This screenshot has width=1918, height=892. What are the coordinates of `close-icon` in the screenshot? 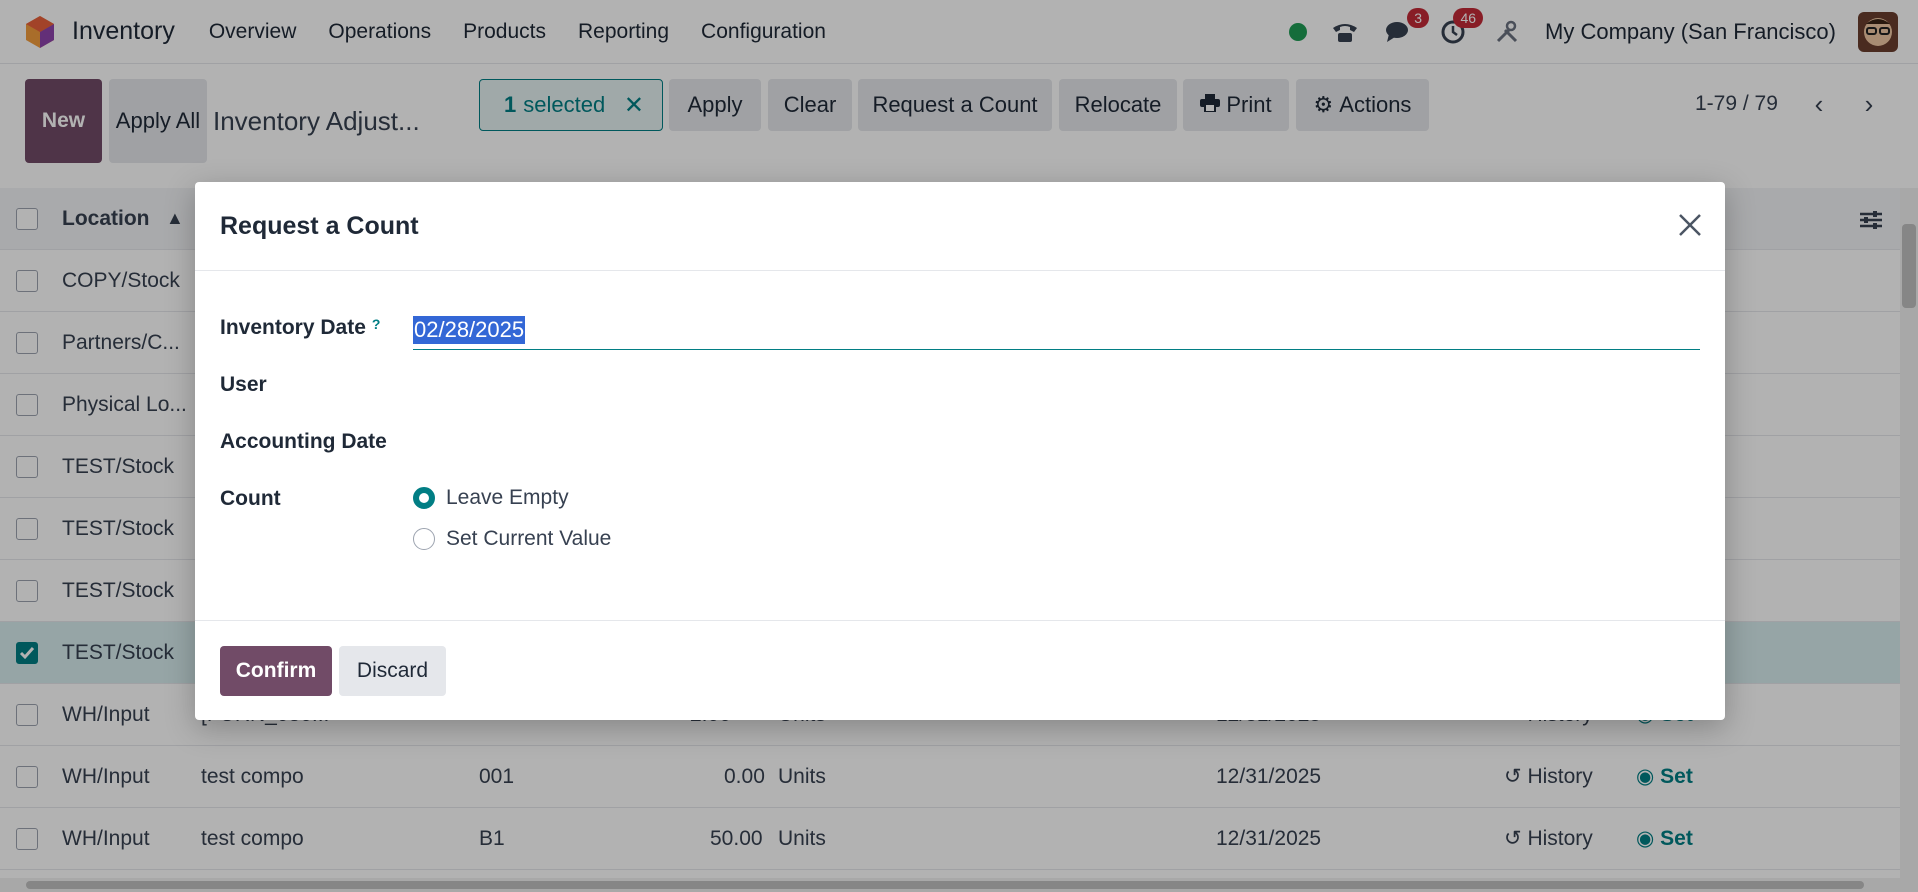 It's located at (1690, 225).